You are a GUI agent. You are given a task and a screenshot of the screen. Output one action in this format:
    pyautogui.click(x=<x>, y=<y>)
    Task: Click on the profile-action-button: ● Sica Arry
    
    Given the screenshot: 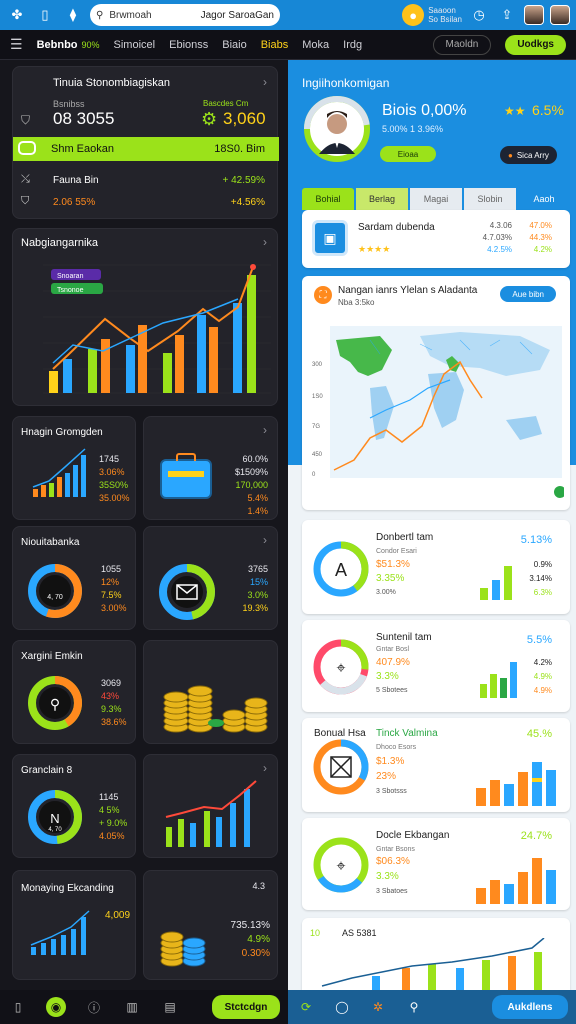 What is the action you would take?
    pyautogui.click(x=528, y=155)
    